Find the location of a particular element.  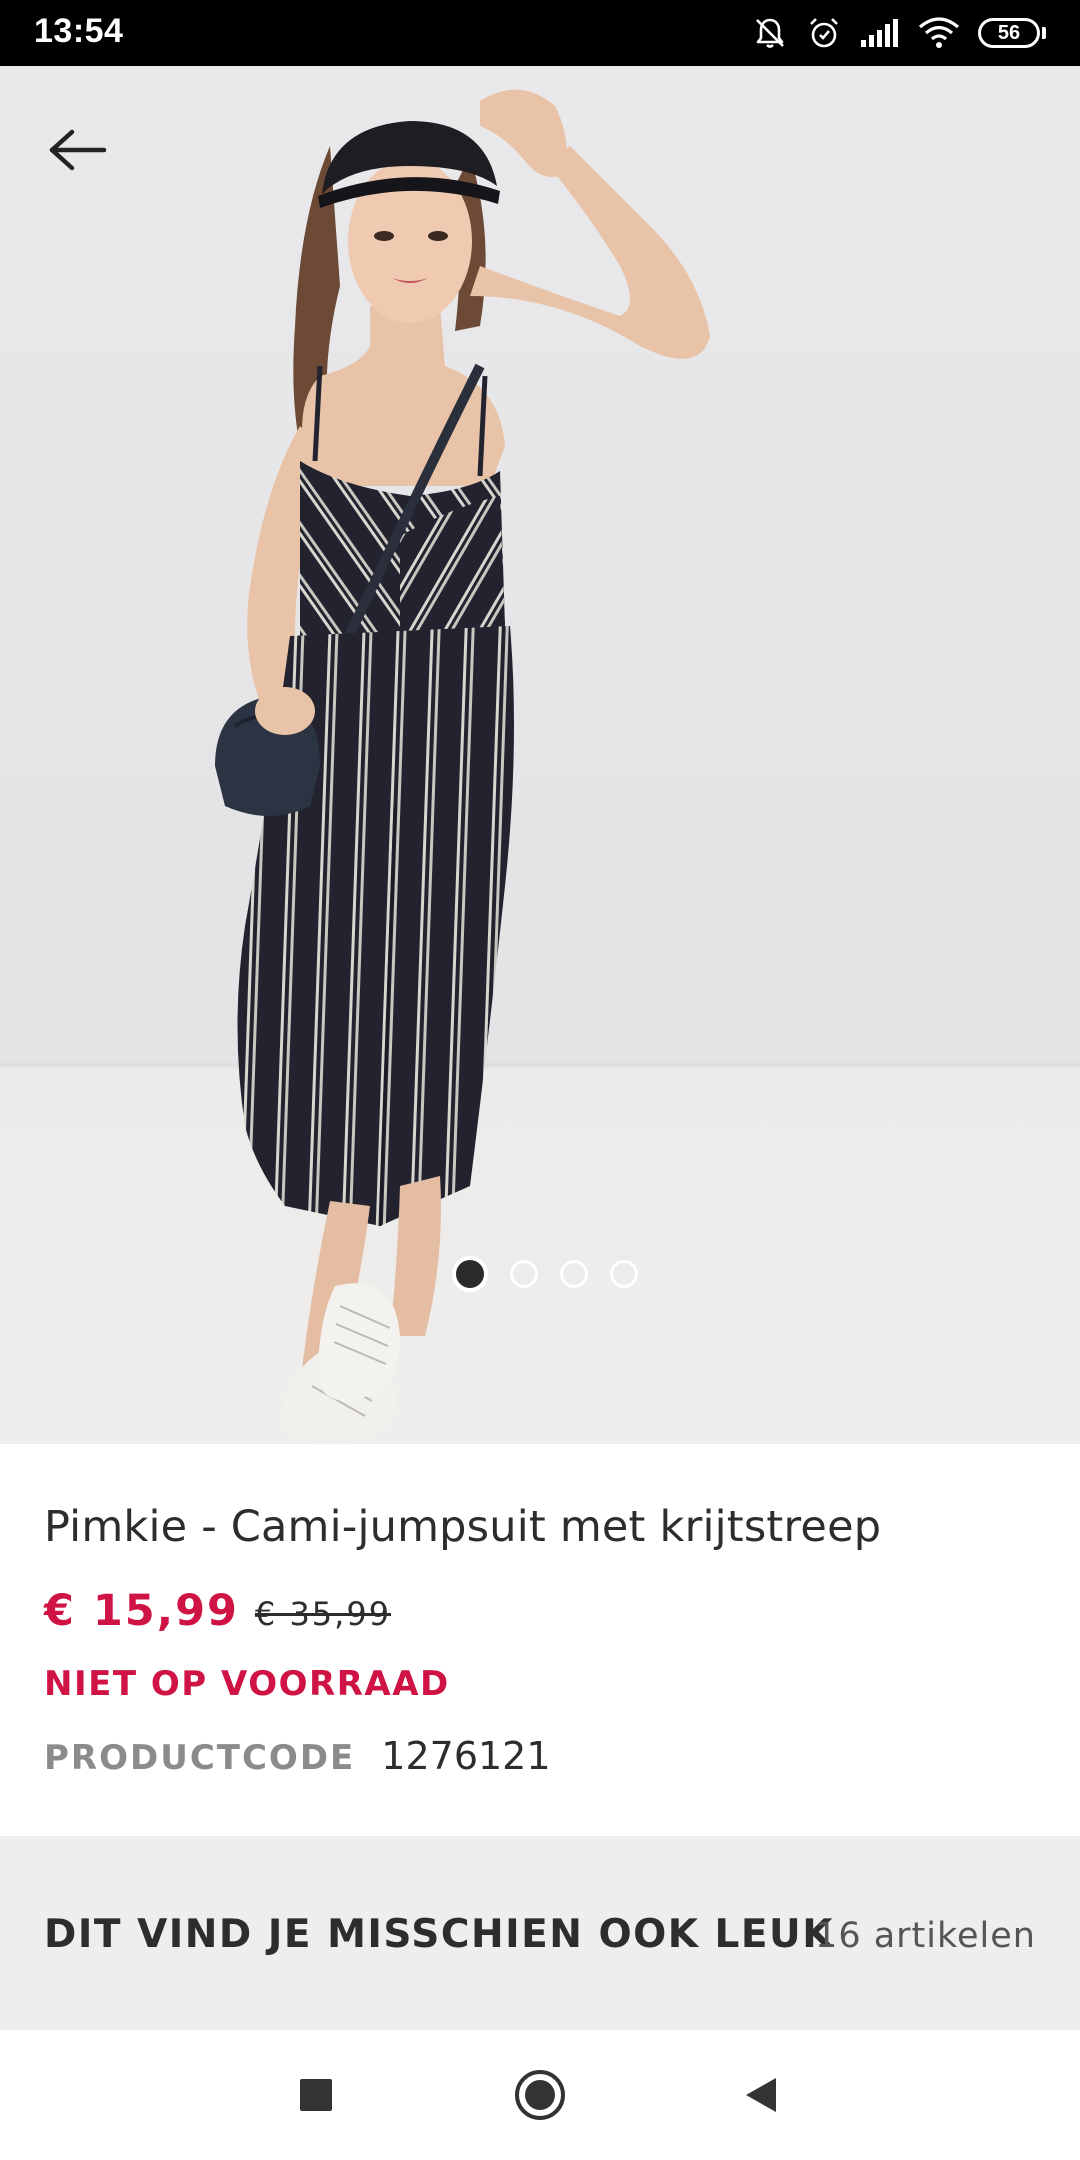

navigation-bar is located at coordinates (540, 2095).